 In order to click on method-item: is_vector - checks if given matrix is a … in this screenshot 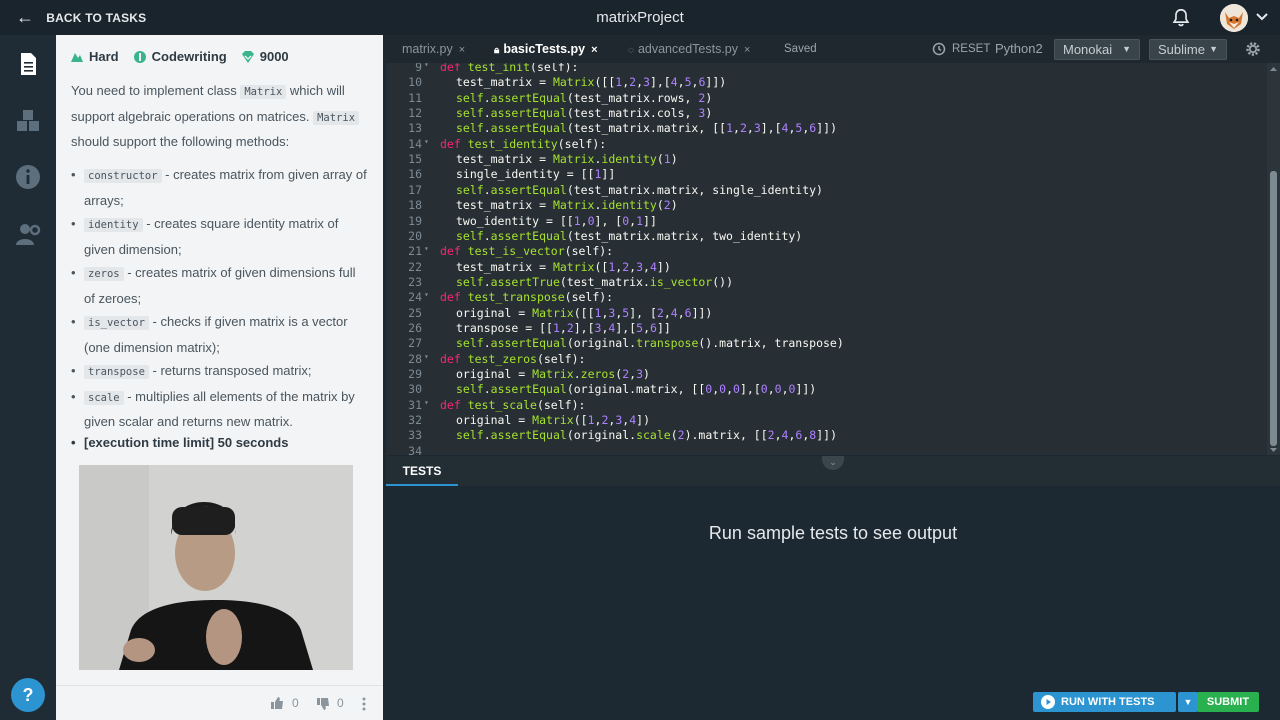, I will do `click(219, 334)`.